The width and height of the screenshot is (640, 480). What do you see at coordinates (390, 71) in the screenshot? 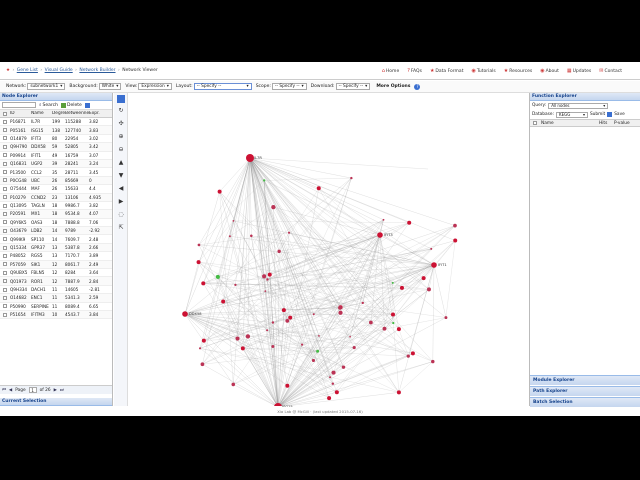
I see `nav-home: ⌂ Home` at bounding box center [390, 71].